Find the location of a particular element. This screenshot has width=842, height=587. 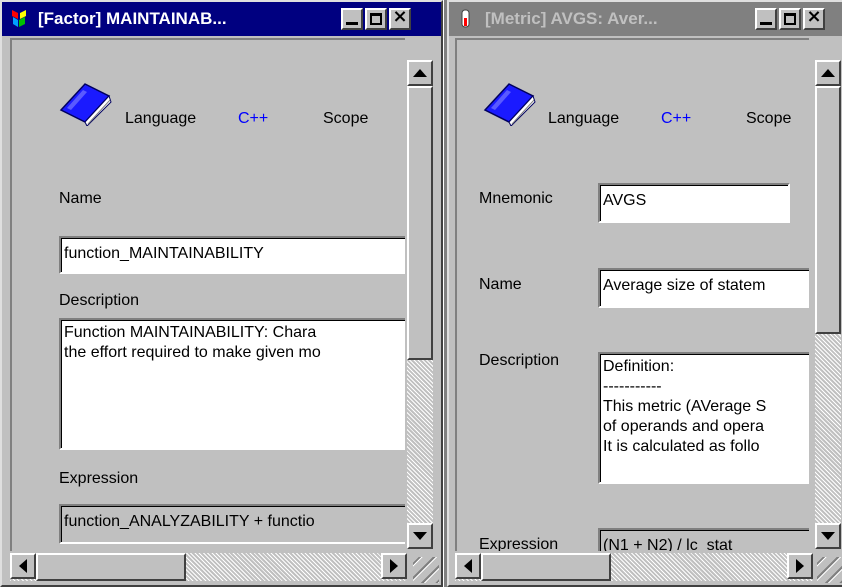

factor-description-label: Description is located at coordinates (99, 300).